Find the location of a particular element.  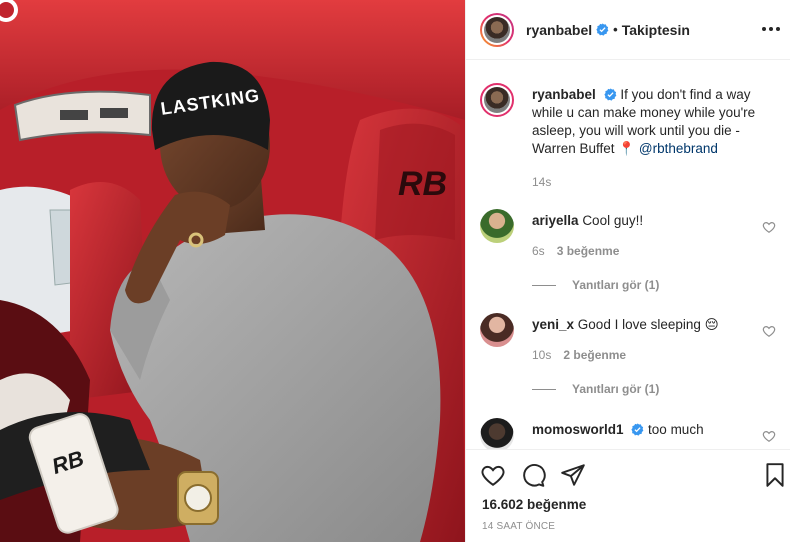

more-options-icon is located at coordinates (771, 29).